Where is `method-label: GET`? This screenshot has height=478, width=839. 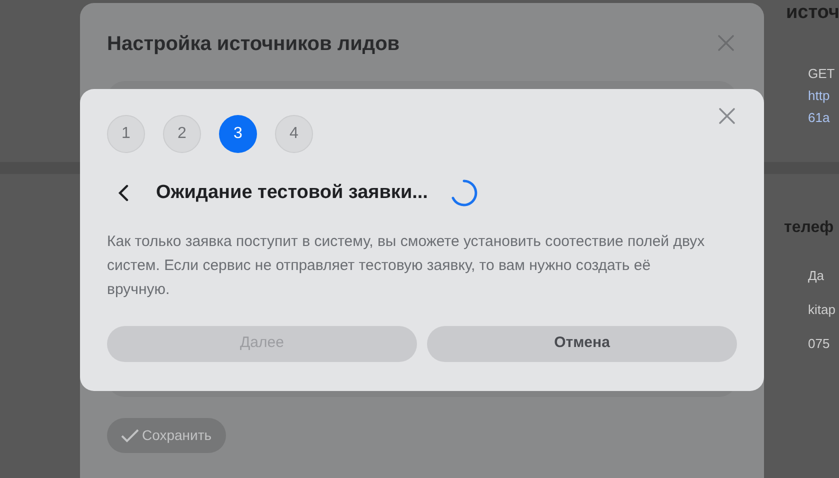 method-label: GET is located at coordinates (822, 74).